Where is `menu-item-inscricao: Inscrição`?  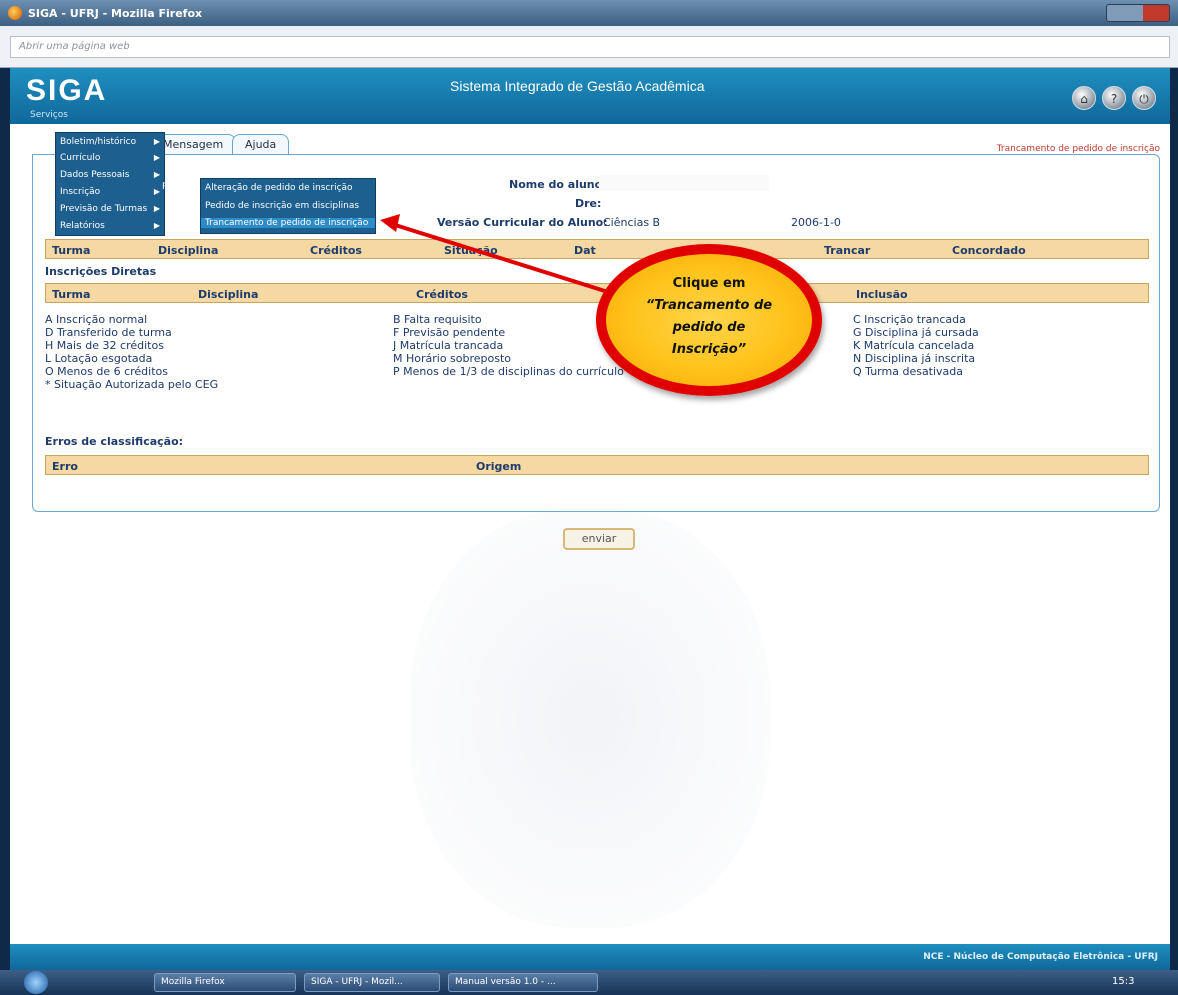
menu-item-inscricao: Inscrição is located at coordinates (80, 192).